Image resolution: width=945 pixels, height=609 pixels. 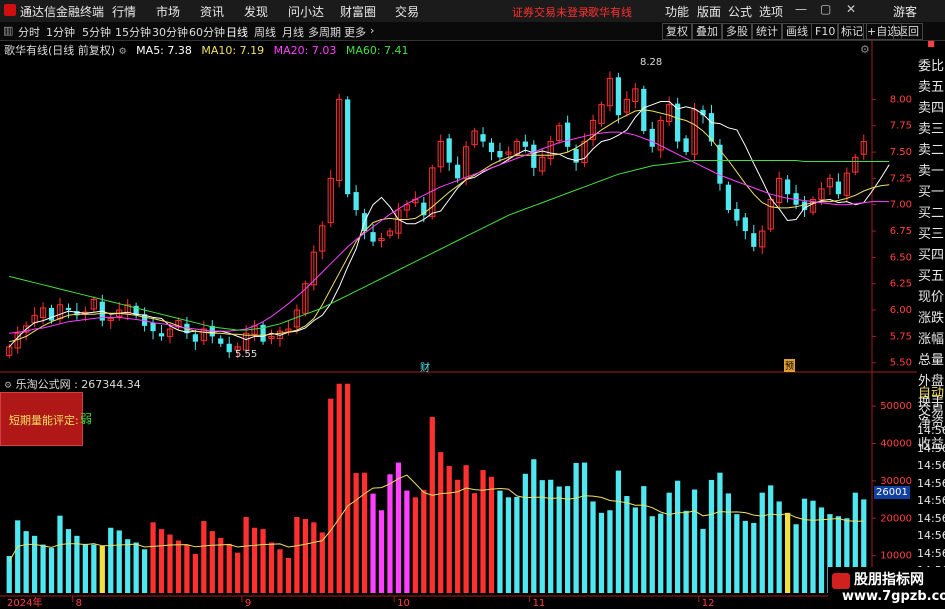 What do you see at coordinates (931, 108) in the screenshot?
I see `quote-sell4: 卖四` at bounding box center [931, 108].